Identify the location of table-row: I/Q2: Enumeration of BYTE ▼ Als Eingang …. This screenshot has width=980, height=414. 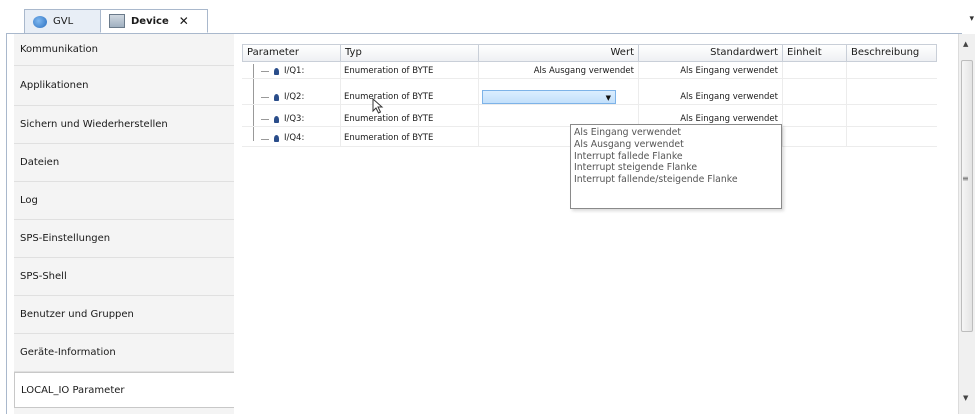
(589, 97).